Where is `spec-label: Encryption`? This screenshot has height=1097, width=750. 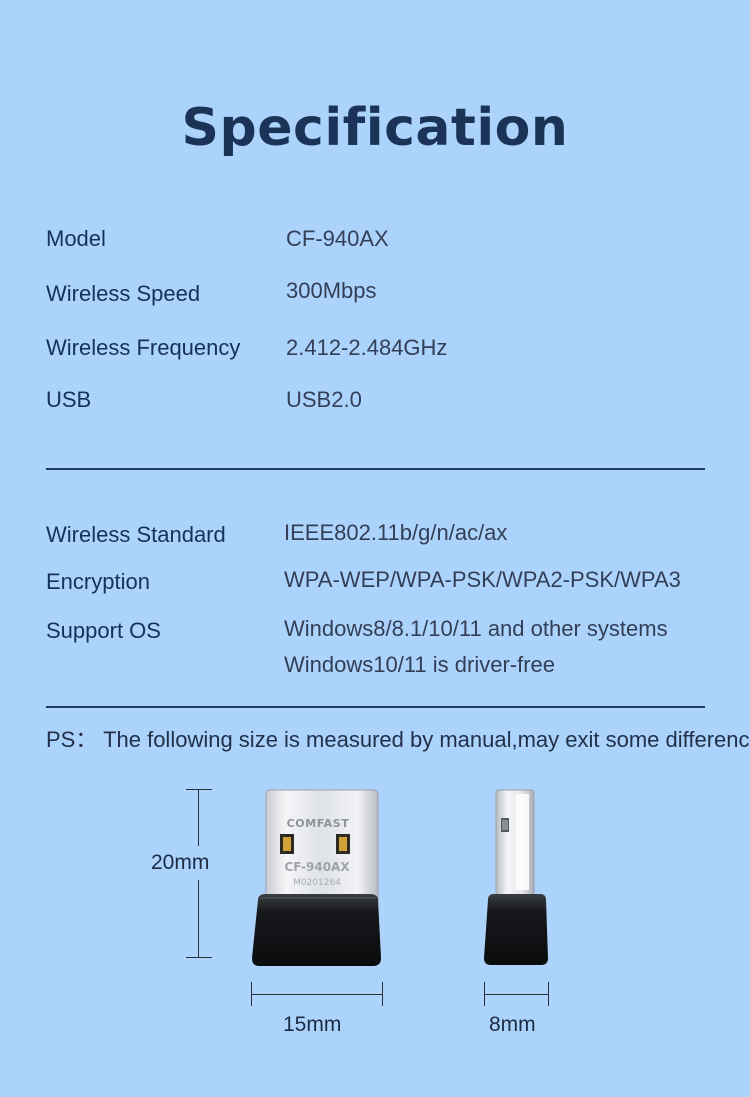 spec-label: Encryption is located at coordinates (98, 581).